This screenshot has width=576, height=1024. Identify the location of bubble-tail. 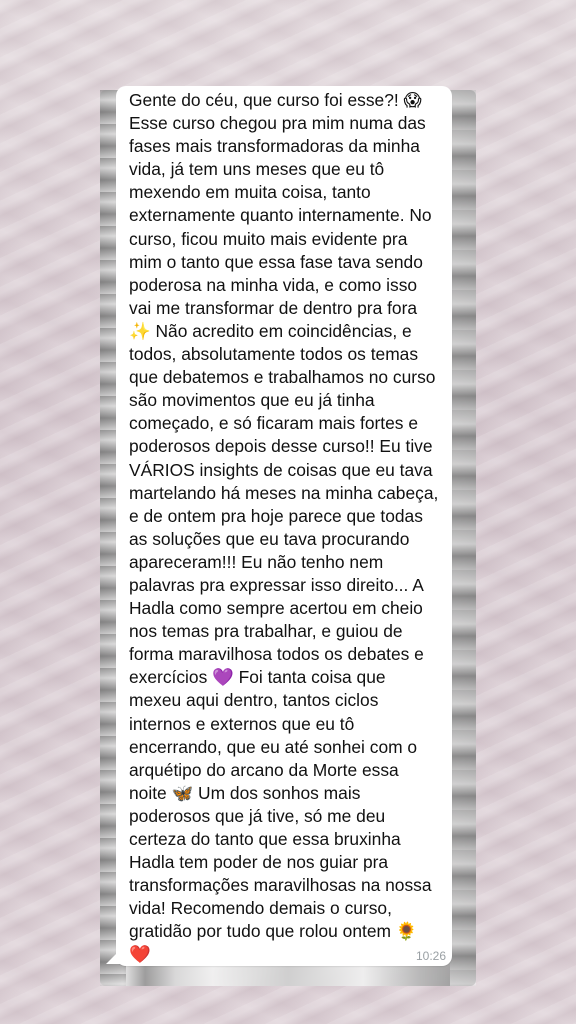
(113, 957).